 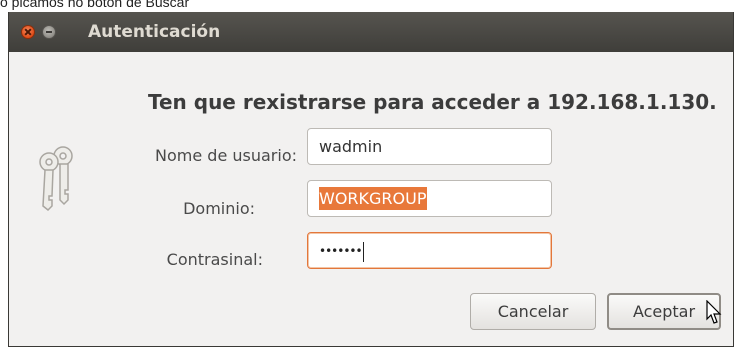 What do you see at coordinates (429, 250) in the screenshot?
I see `password-field: •••••••` at bounding box center [429, 250].